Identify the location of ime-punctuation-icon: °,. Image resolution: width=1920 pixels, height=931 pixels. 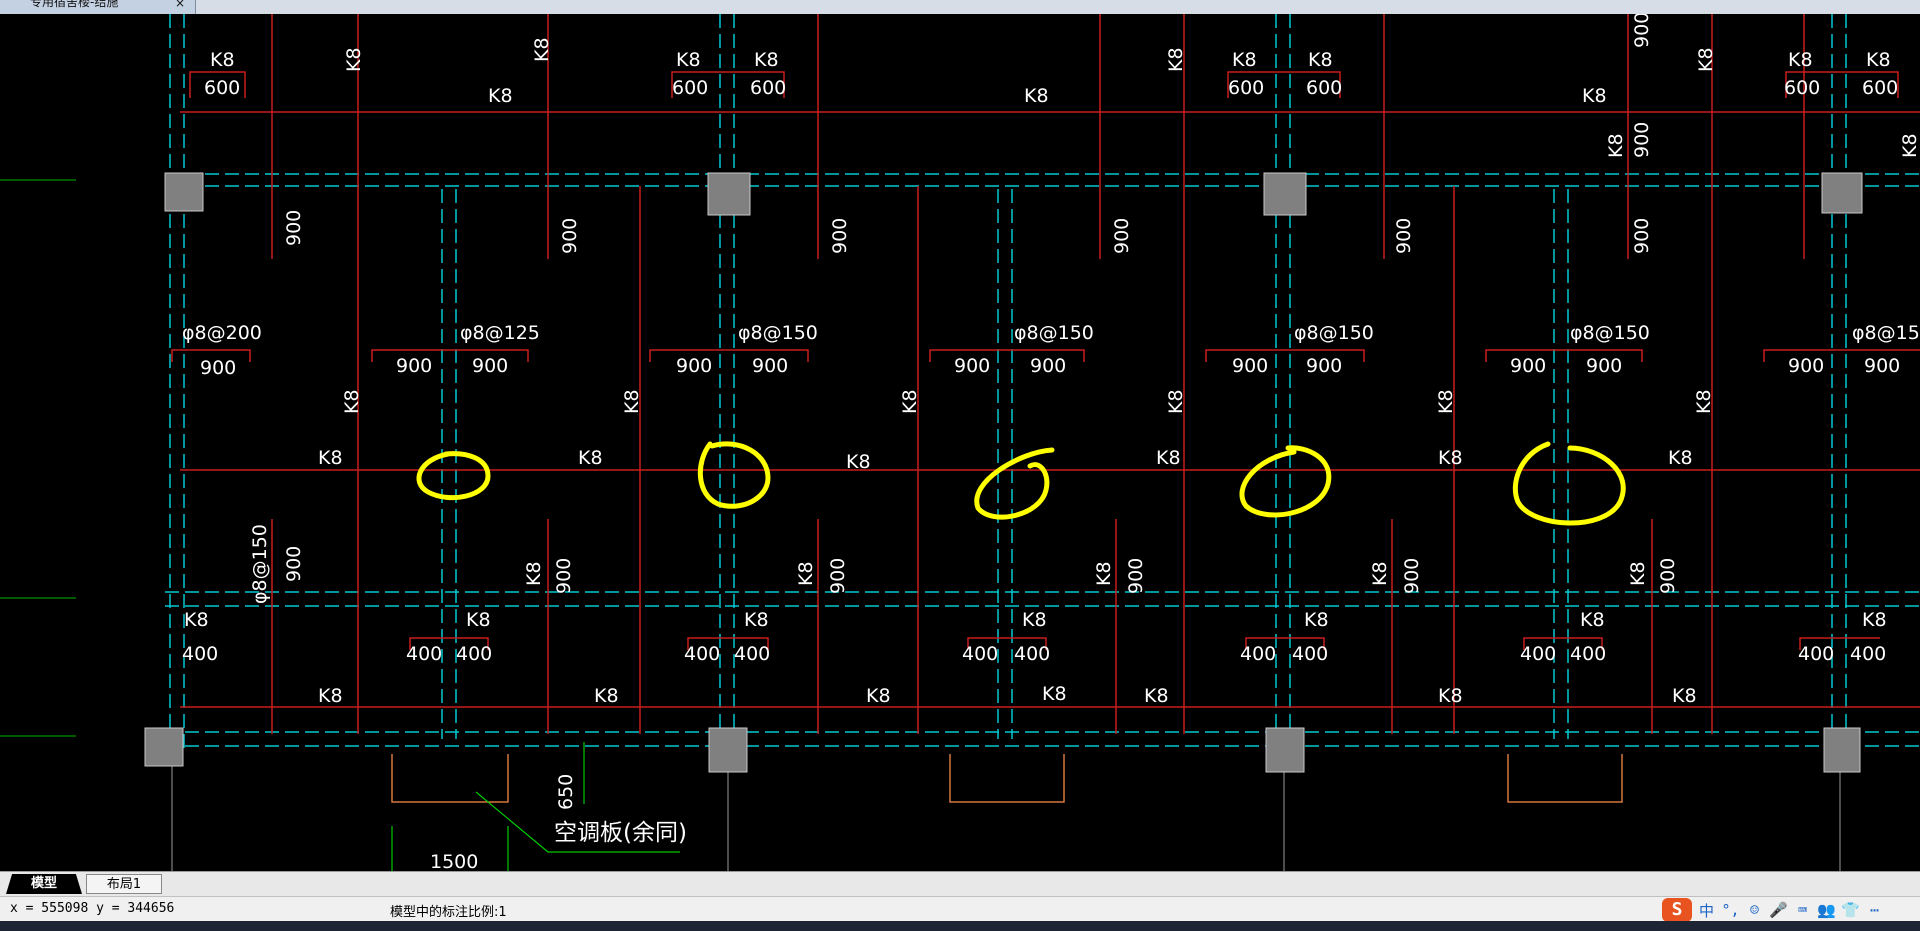
(1730, 910).